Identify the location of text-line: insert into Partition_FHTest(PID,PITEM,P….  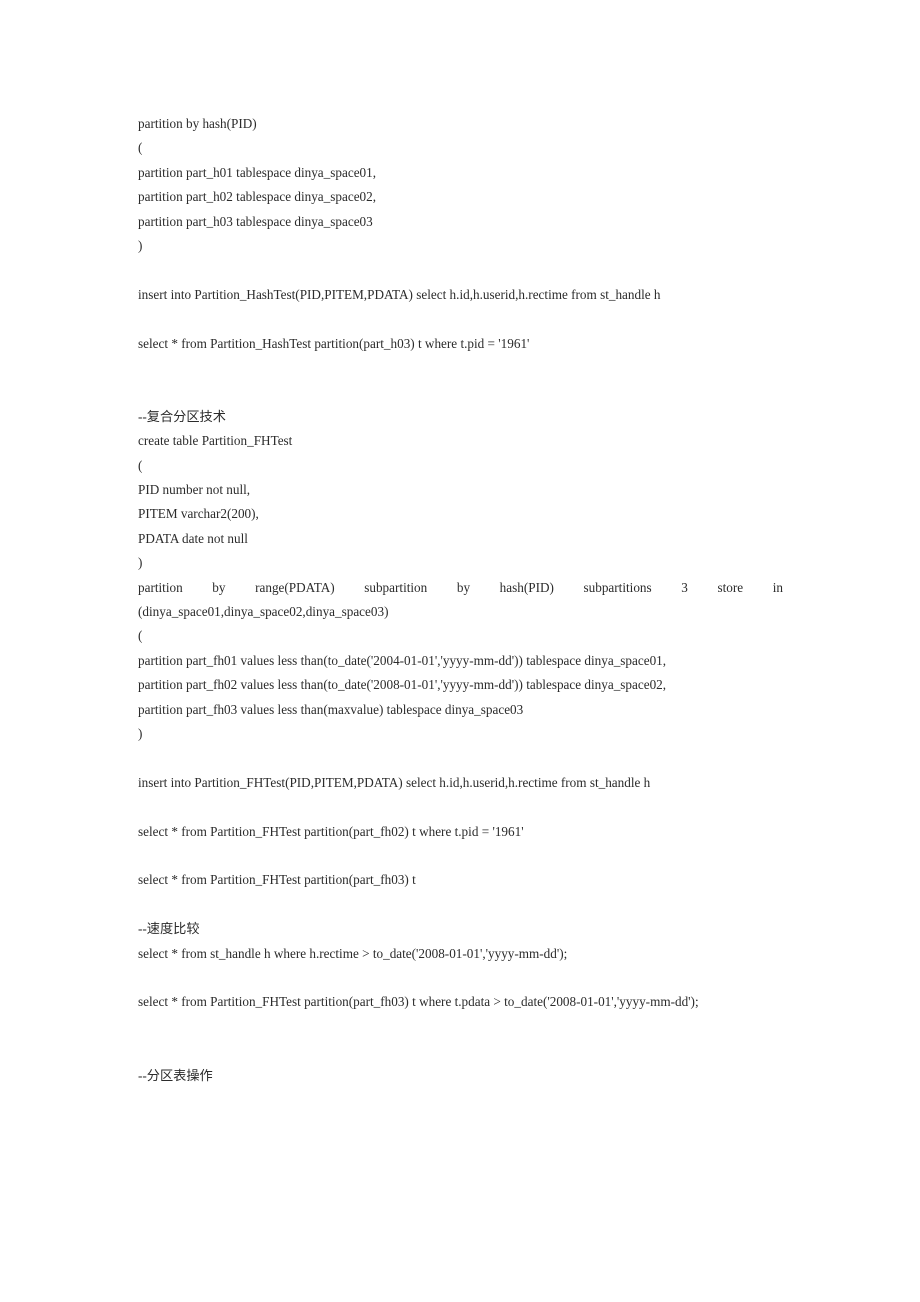
(394, 782).